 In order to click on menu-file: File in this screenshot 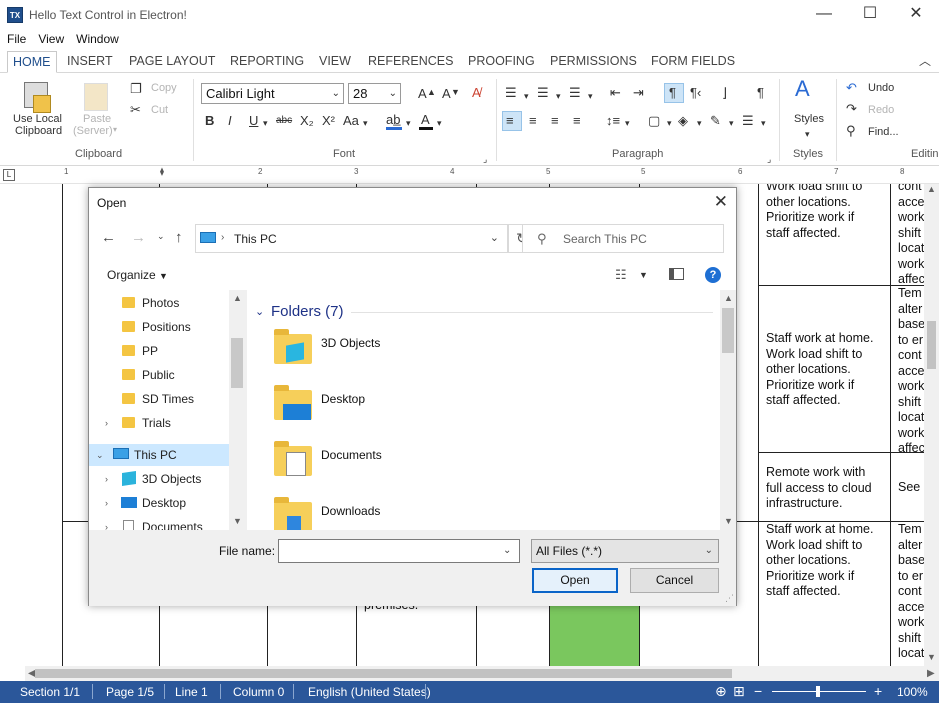, I will do `click(16, 39)`.